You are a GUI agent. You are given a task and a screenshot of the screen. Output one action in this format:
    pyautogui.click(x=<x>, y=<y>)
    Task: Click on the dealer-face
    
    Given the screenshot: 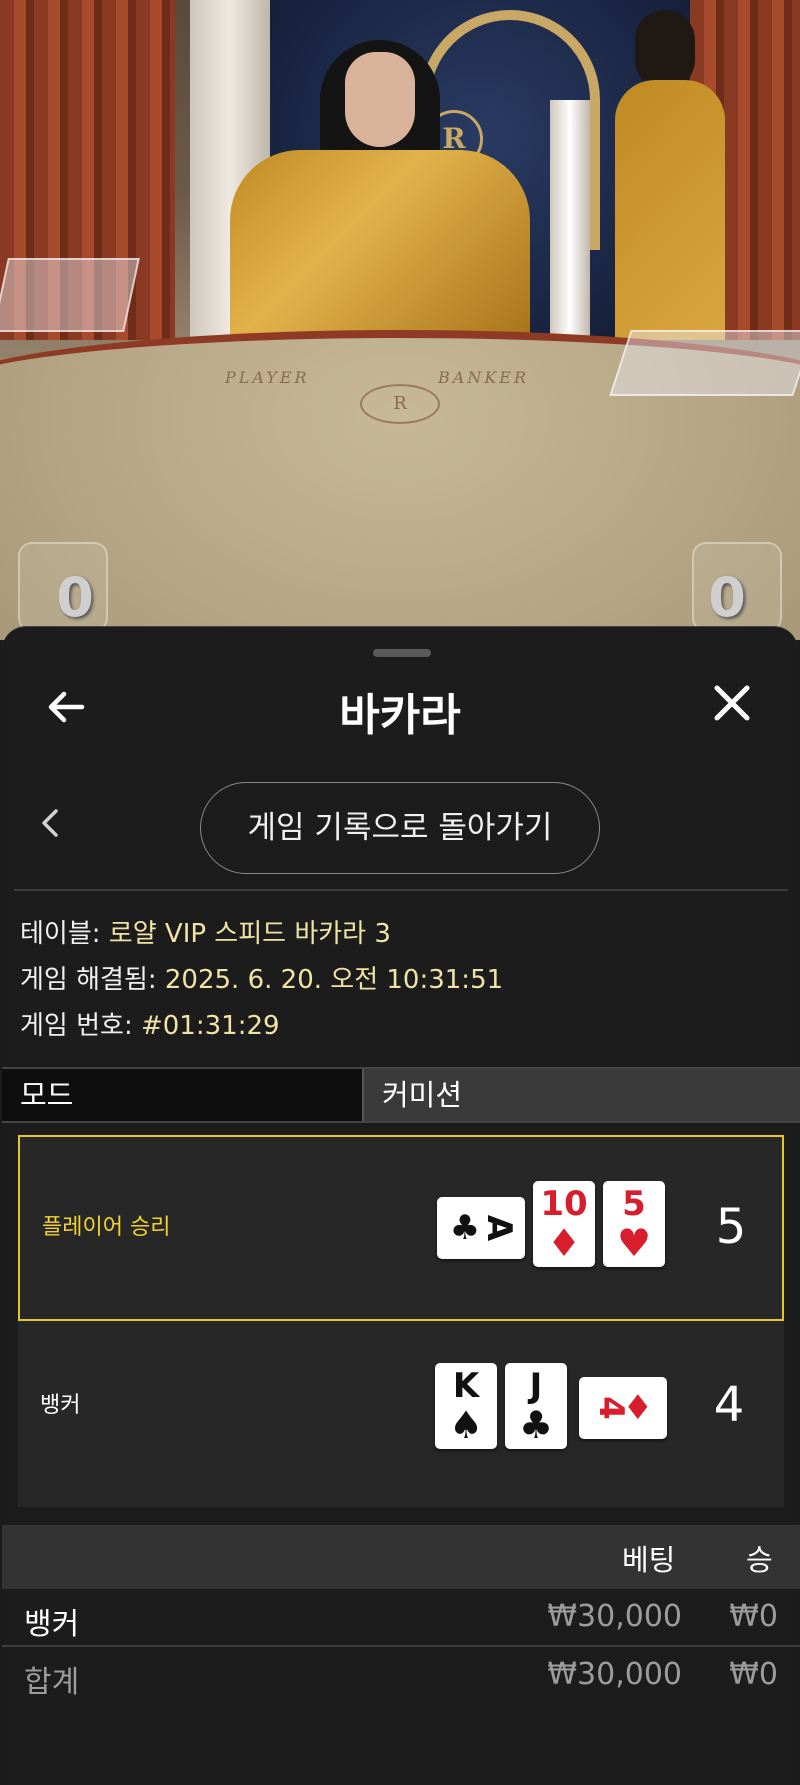 What is the action you would take?
    pyautogui.click(x=380, y=99)
    